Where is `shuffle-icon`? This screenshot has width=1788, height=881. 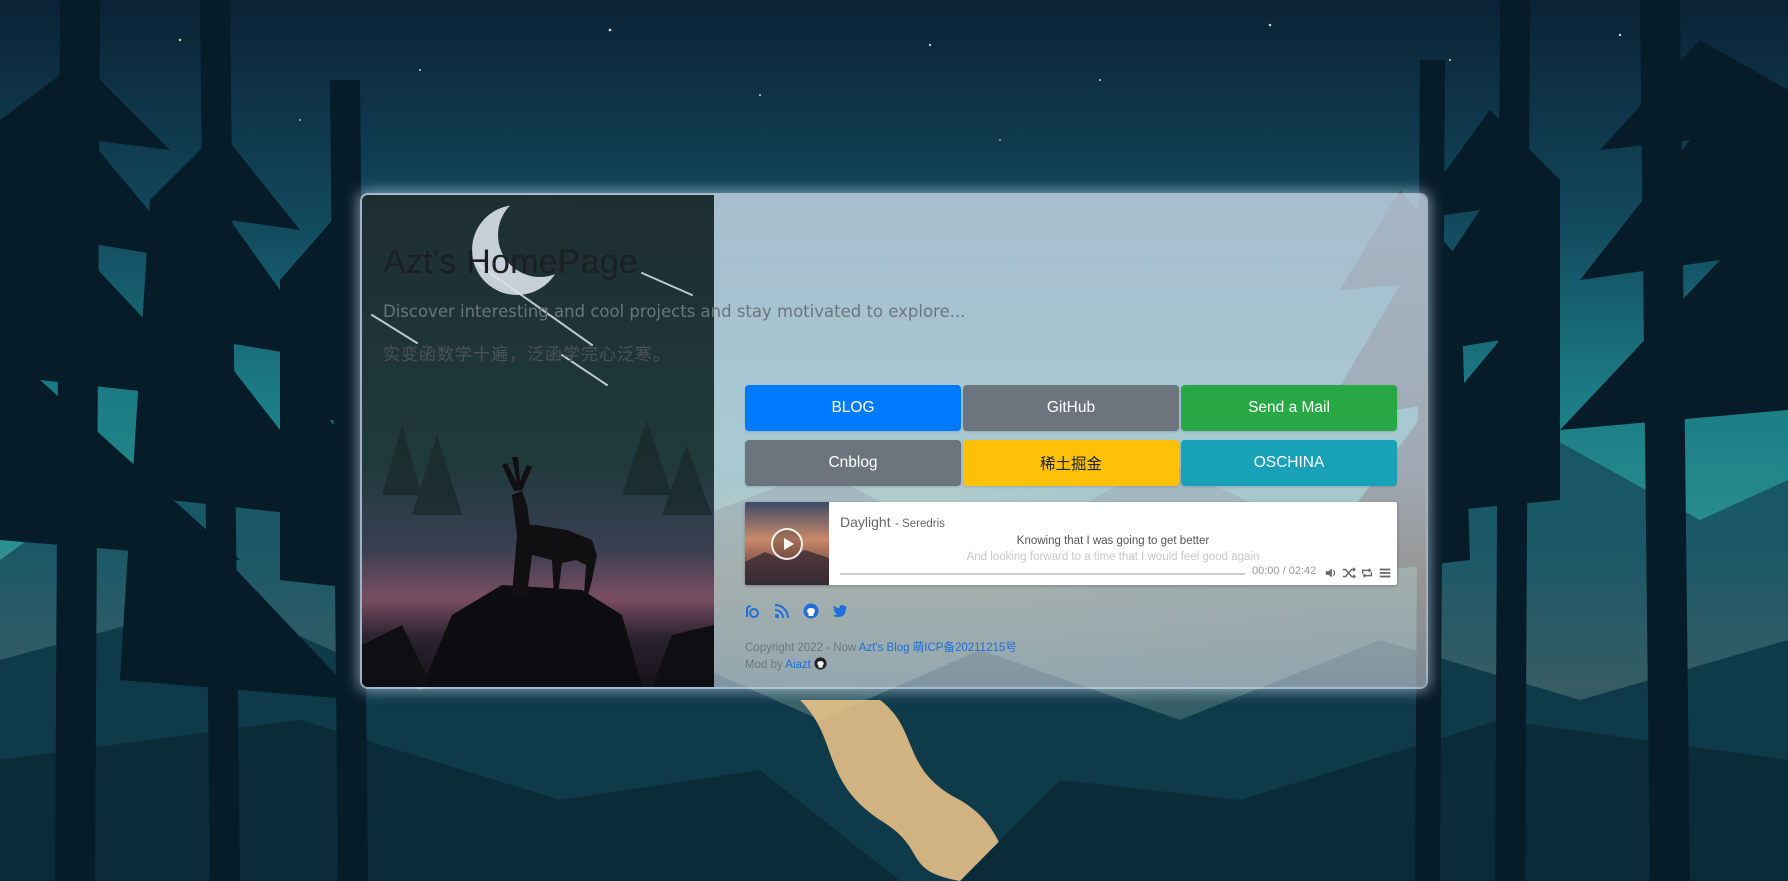
shuffle-icon is located at coordinates (1349, 573).